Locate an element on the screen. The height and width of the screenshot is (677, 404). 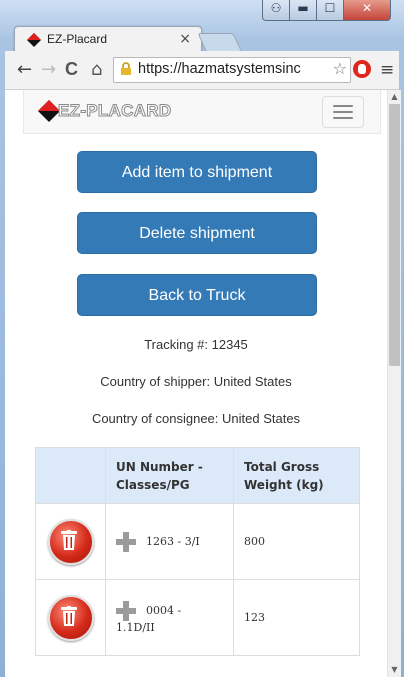
minimize-icon: ▬ is located at coordinates (303, 8).